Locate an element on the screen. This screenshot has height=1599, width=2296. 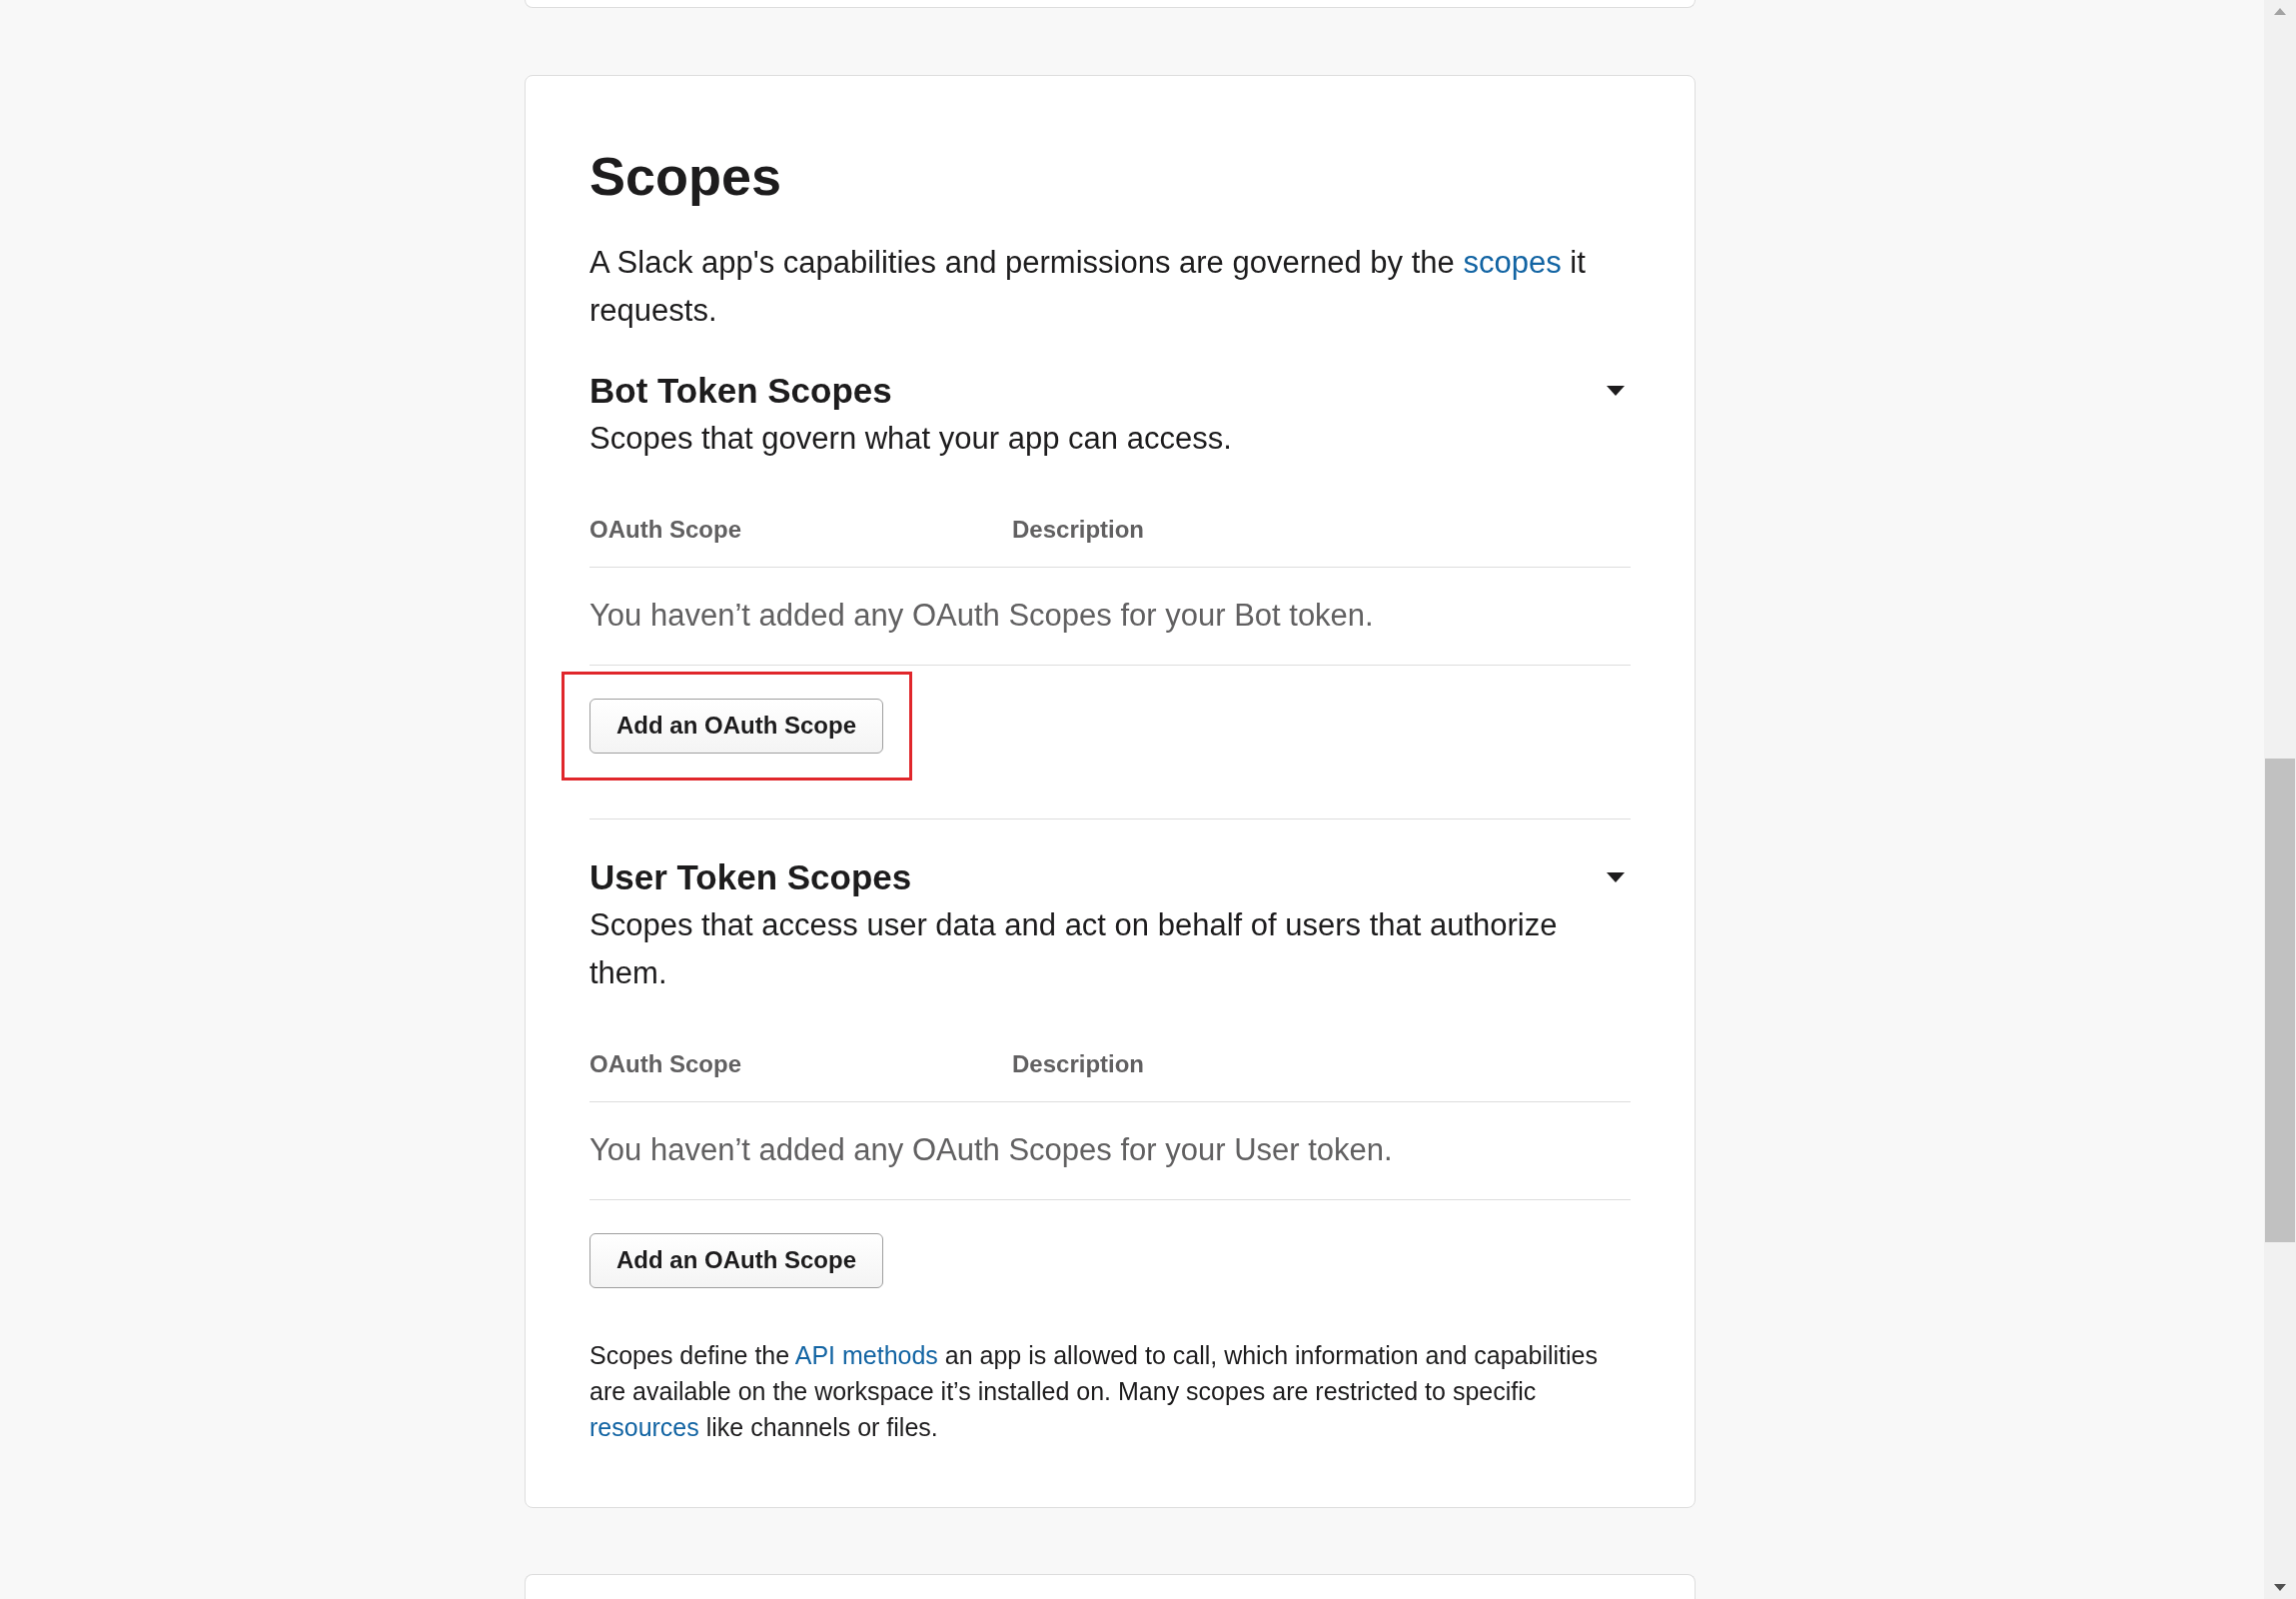
section-heading: User Token Scopes is located at coordinates (750, 876).